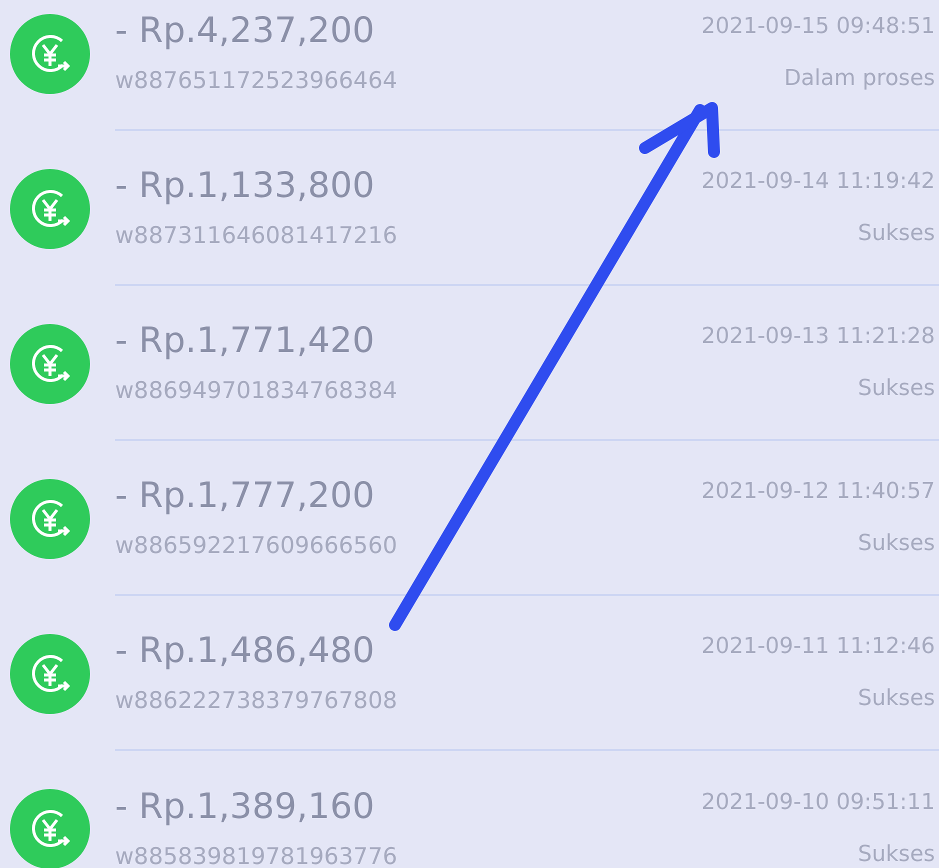 The height and width of the screenshot is (868, 939). I want to click on timestamp-text: 2021-09-15 09:48:51, so click(818, 26).